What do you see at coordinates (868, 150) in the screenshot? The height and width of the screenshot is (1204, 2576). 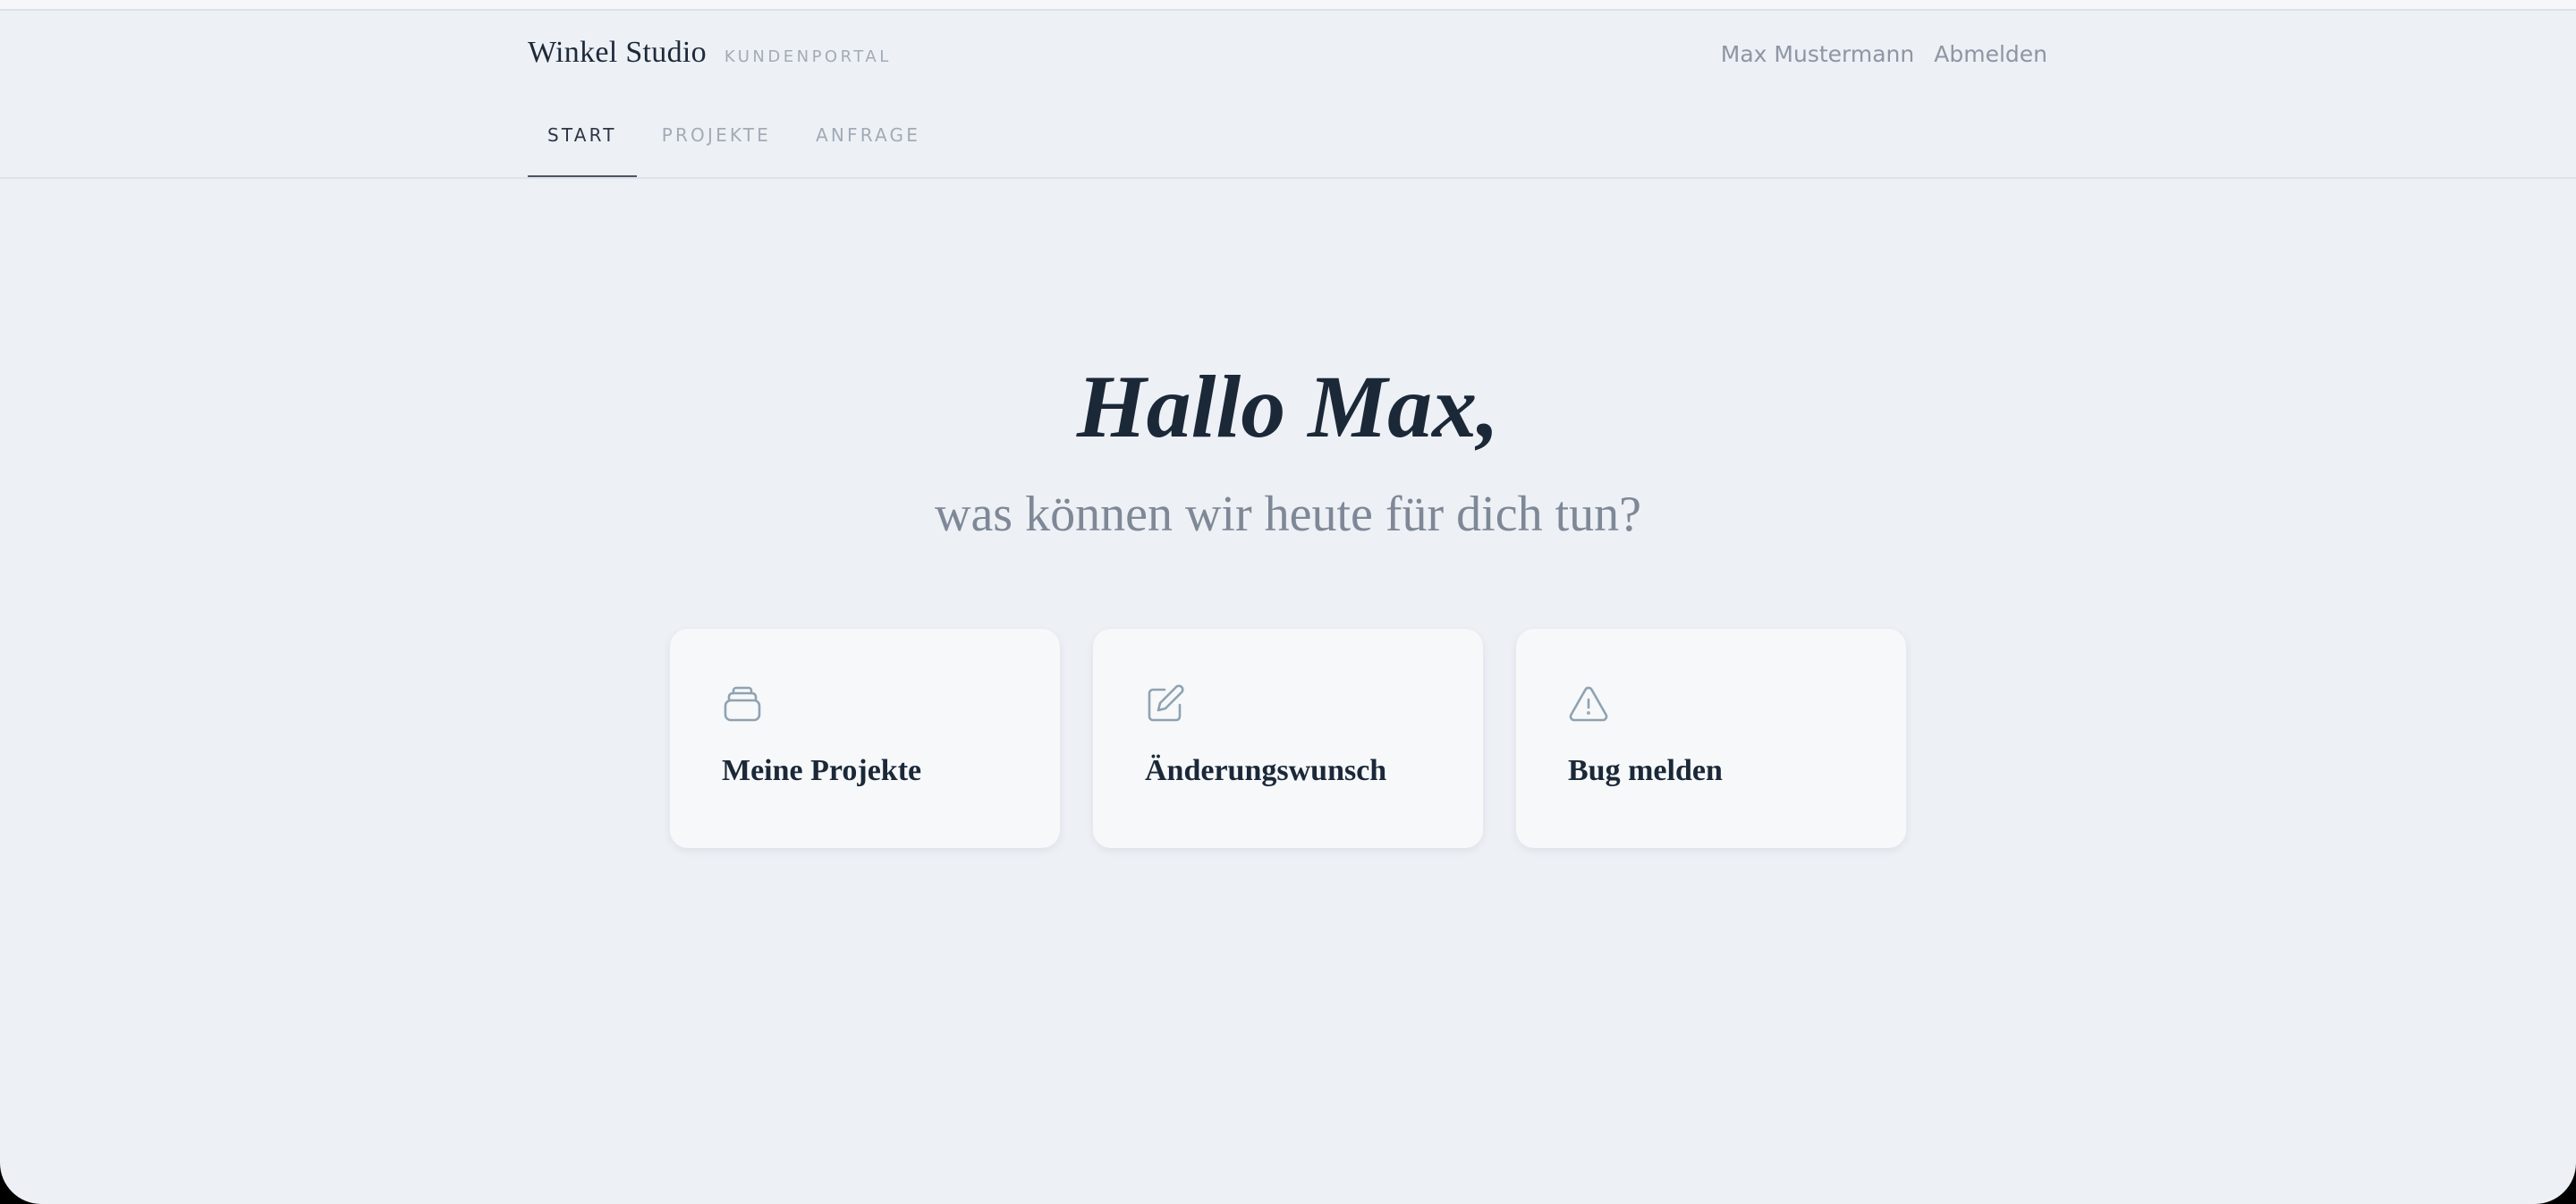 I see `tab-anfrage: ANFRAGE` at bounding box center [868, 150].